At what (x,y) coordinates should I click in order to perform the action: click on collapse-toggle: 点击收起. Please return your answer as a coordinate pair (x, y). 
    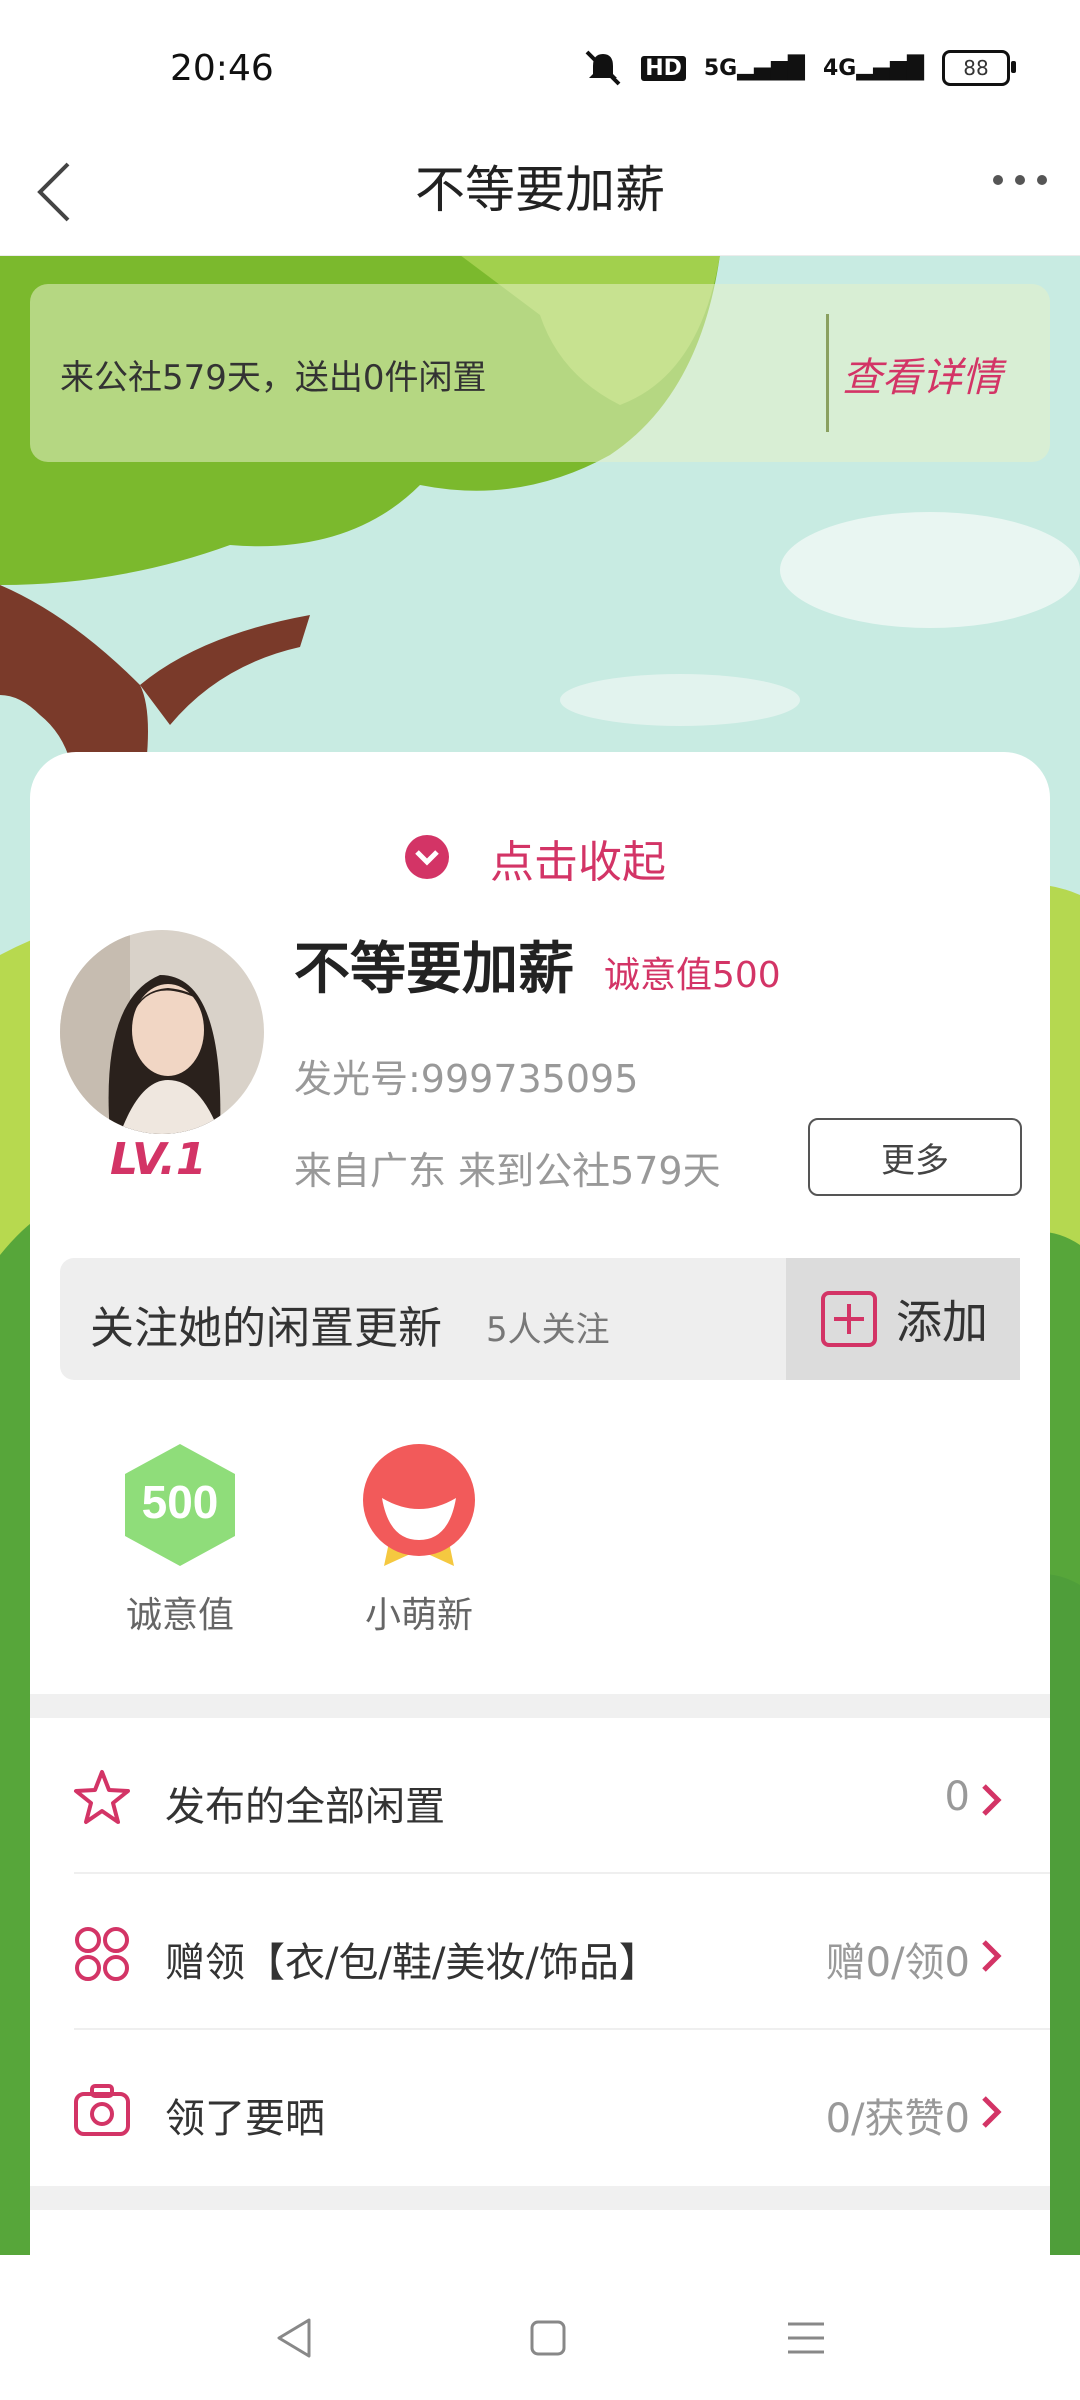
    Looking at the image, I should click on (578, 858).